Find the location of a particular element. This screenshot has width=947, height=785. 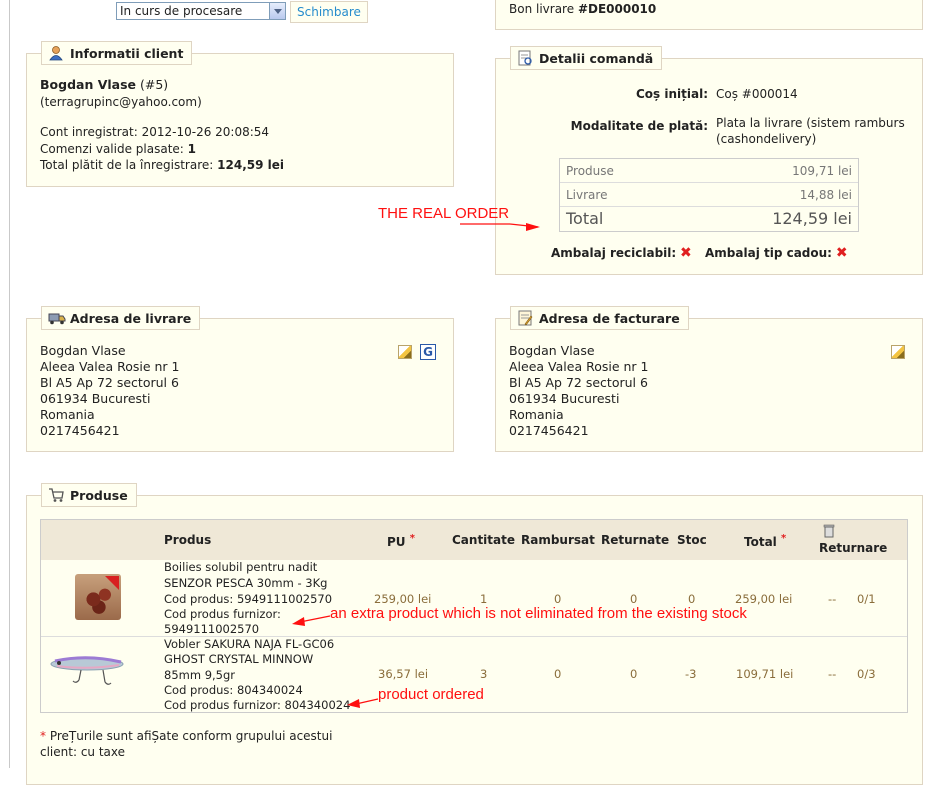

client-orders: Comenzi valide plasate: 1 is located at coordinates (118, 149).